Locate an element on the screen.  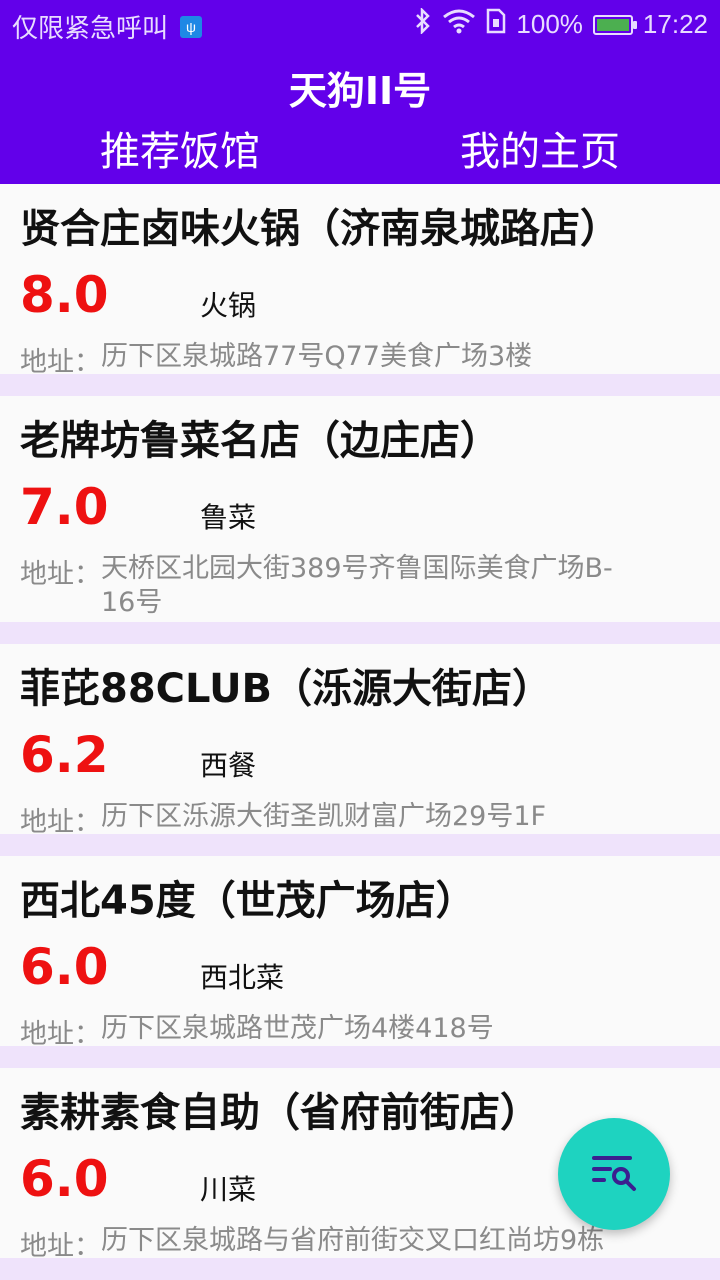
restaurant-name: 老牌坊鲁菜名店（边庄店） is located at coordinates (260, 441).